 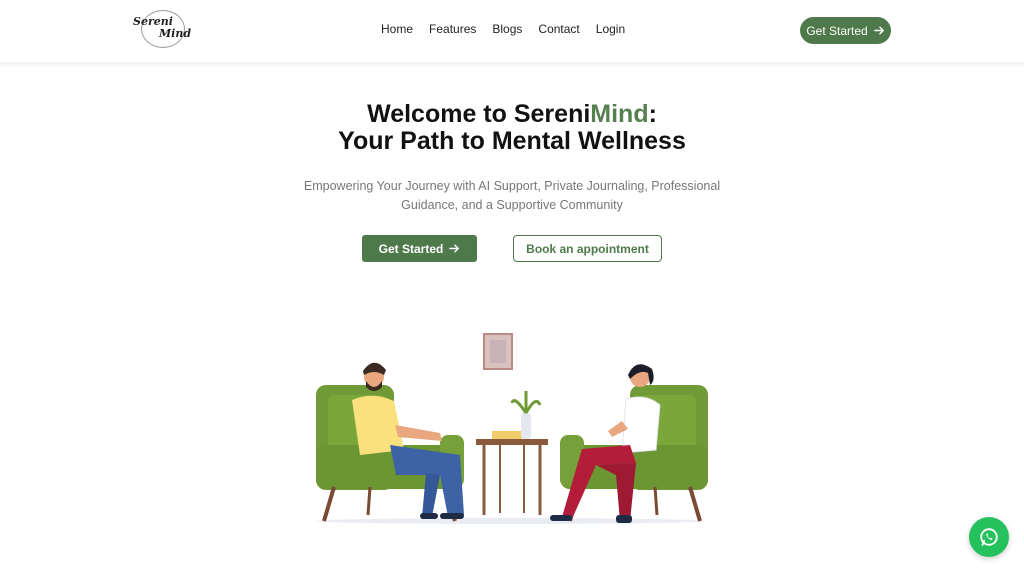 What do you see at coordinates (498, 351) in the screenshot?
I see `wall-frame-icon` at bounding box center [498, 351].